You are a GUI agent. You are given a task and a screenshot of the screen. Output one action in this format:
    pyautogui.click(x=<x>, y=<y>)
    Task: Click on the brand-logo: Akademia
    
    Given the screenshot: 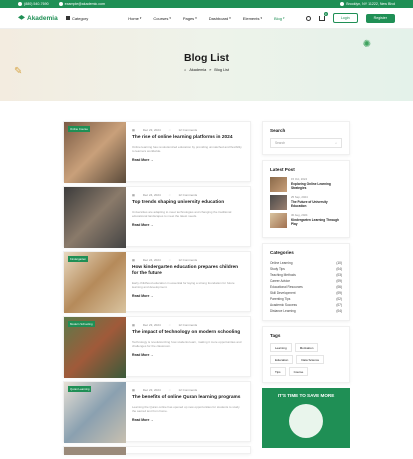 What is the action you would take?
    pyautogui.click(x=41, y=18)
    